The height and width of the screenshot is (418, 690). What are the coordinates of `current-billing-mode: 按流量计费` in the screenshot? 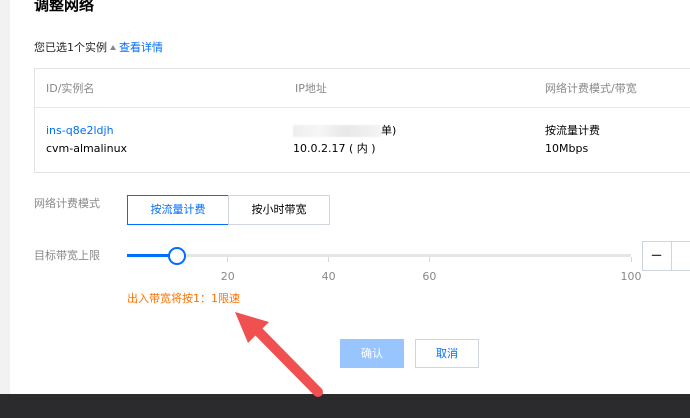 It's located at (572, 130).